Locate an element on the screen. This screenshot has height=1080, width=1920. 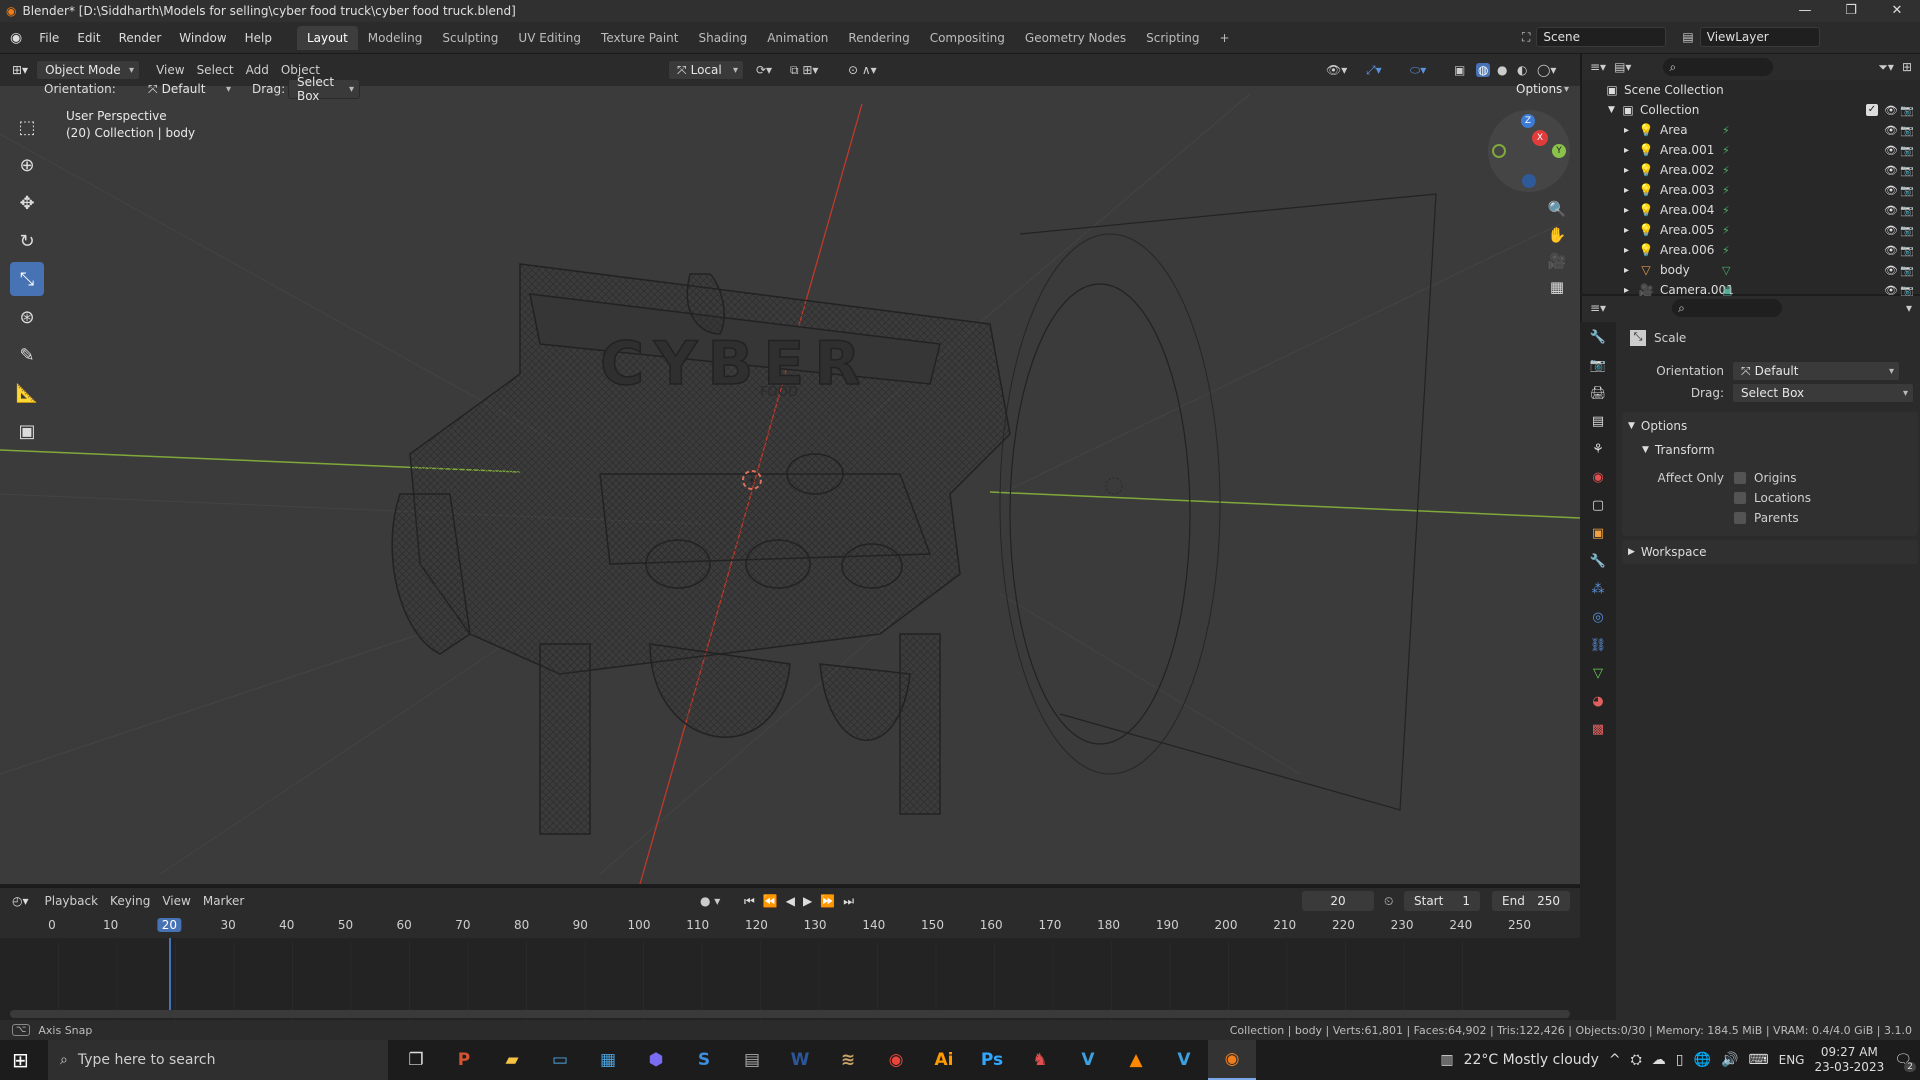
minimize-button: — is located at coordinates (1805, 11).